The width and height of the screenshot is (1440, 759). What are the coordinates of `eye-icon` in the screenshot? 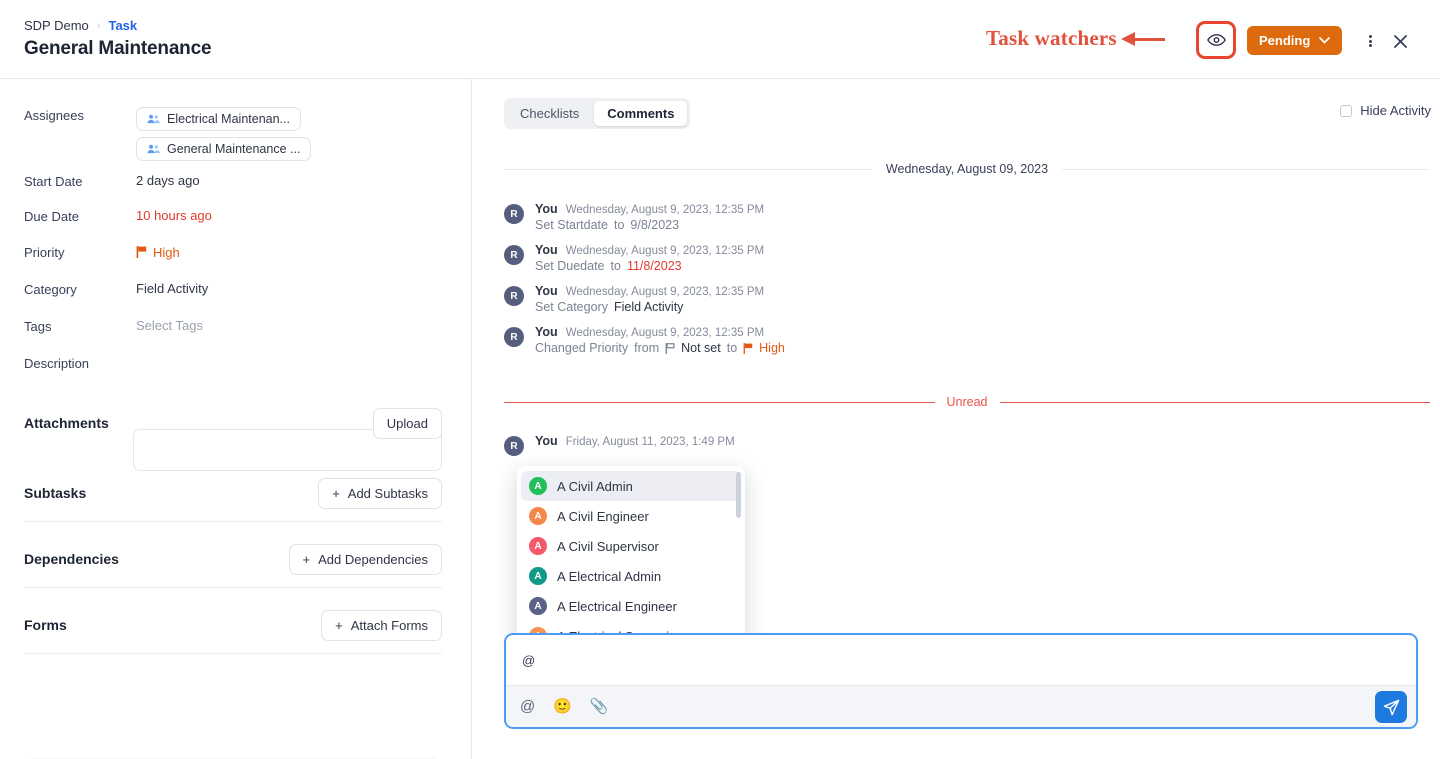 It's located at (1216, 40).